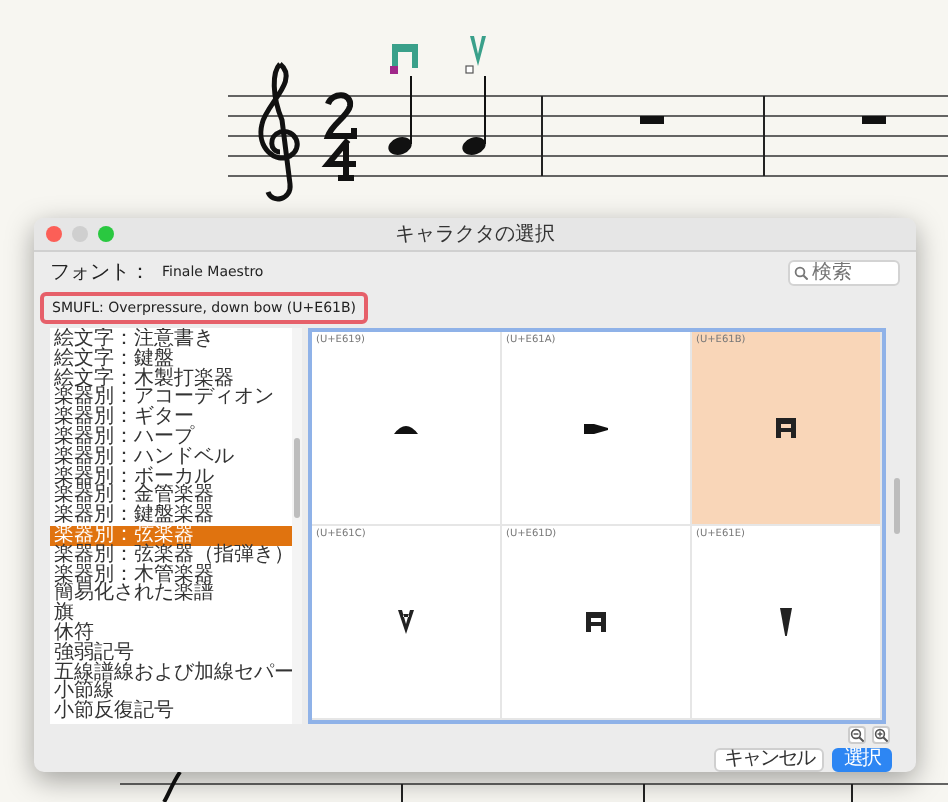  I want to click on close-button, so click(54, 233).